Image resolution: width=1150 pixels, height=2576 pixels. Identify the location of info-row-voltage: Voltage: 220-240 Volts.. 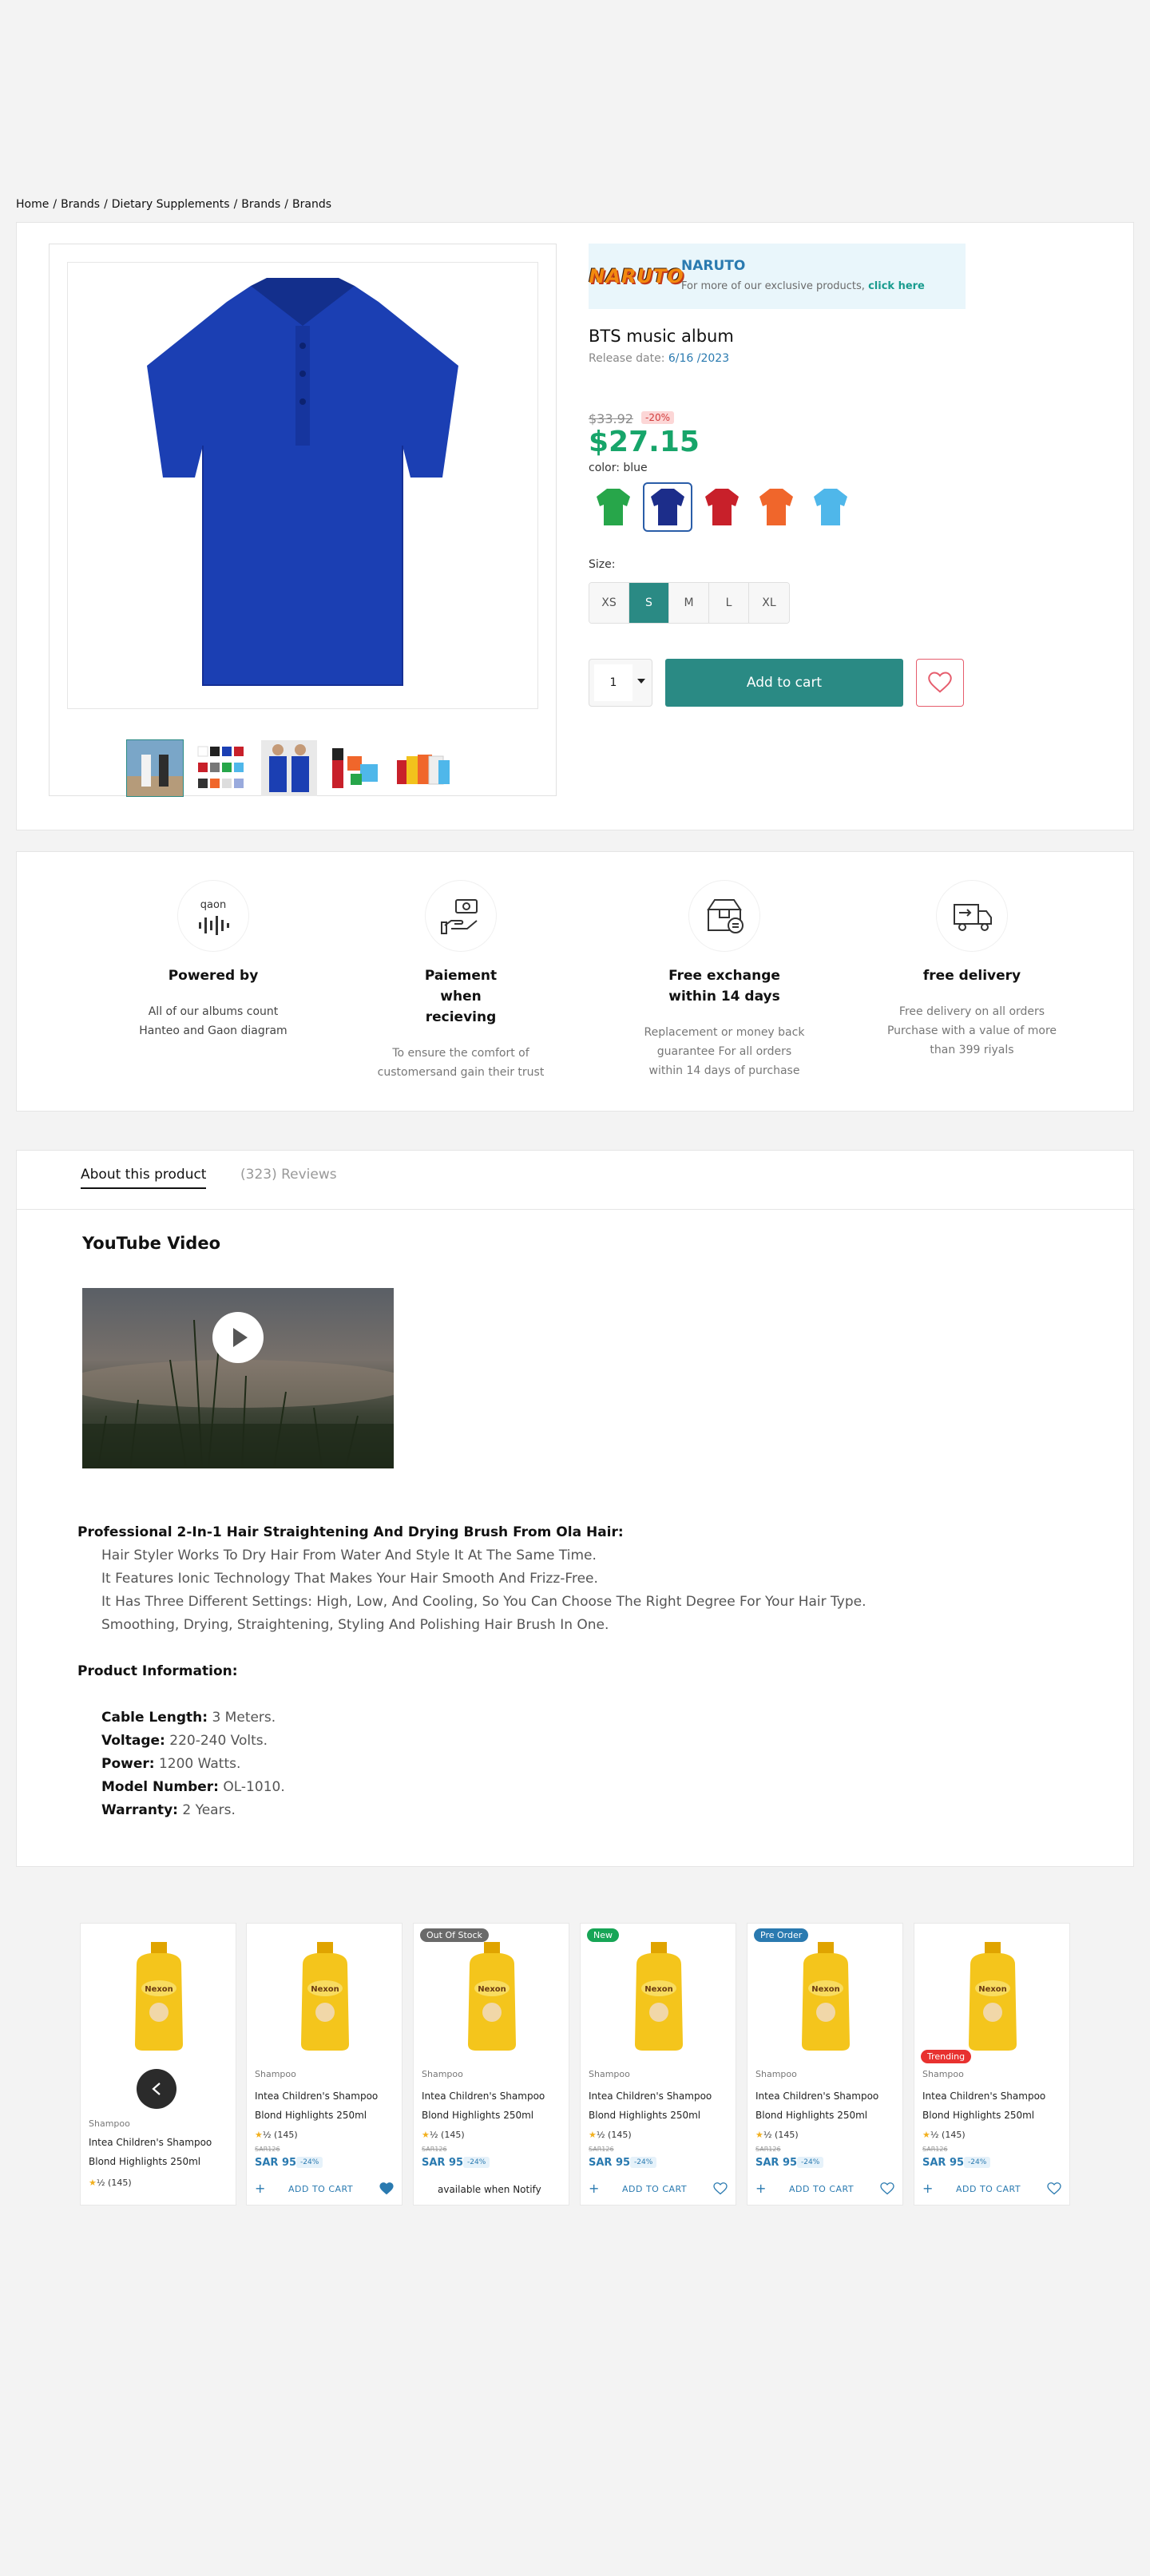
(185, 1741).